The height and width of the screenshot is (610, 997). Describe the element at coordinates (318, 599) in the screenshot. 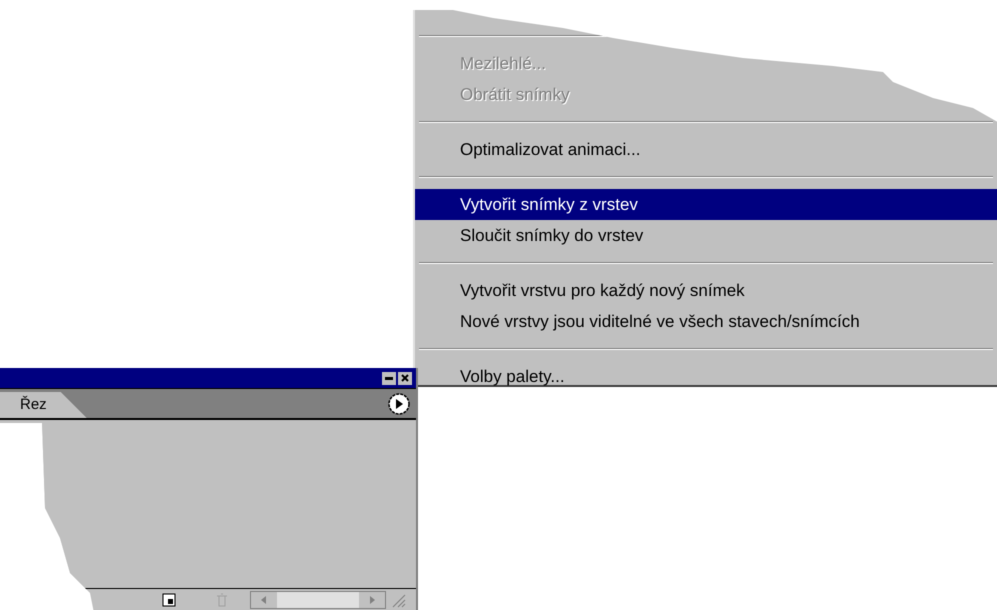

I see `scrollbar` at that location.